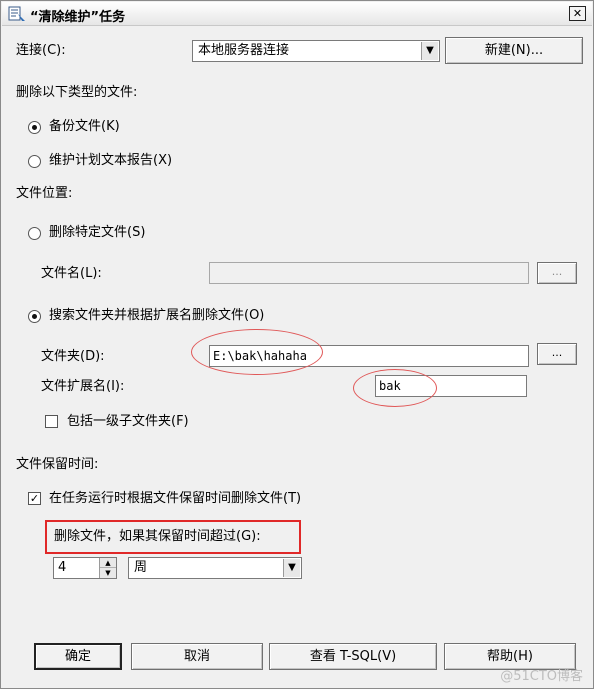 Image resolution: width=594 pixels, height=689 pixels. Describe the element at coordinates (71, 273) in the screenshot. I see `filename-label: 文件名(L):` at that location.